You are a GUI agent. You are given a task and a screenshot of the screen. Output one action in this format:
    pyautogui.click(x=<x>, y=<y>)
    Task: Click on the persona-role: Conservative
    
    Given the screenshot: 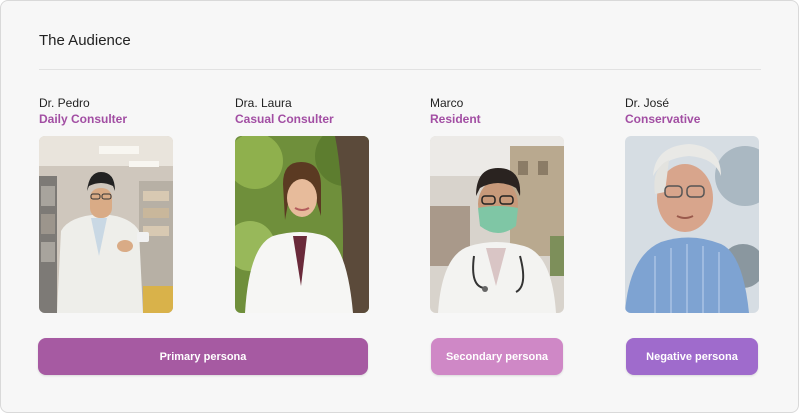 What is the action you would take?
    pyautogui.click(x=663, y=119)
    